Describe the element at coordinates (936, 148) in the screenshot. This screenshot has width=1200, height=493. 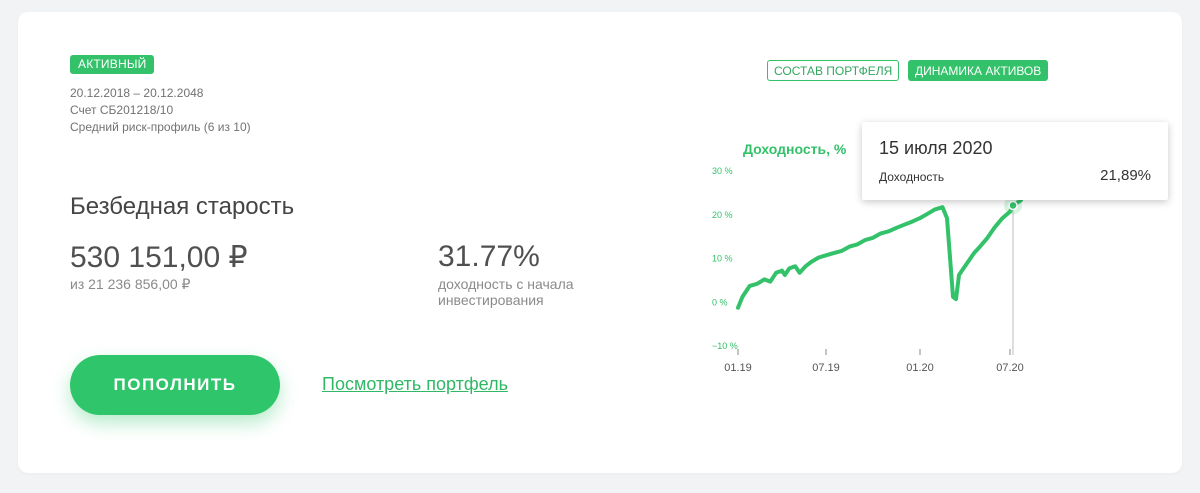
I see `tooltip-date: 15 июля 2020` at that location.